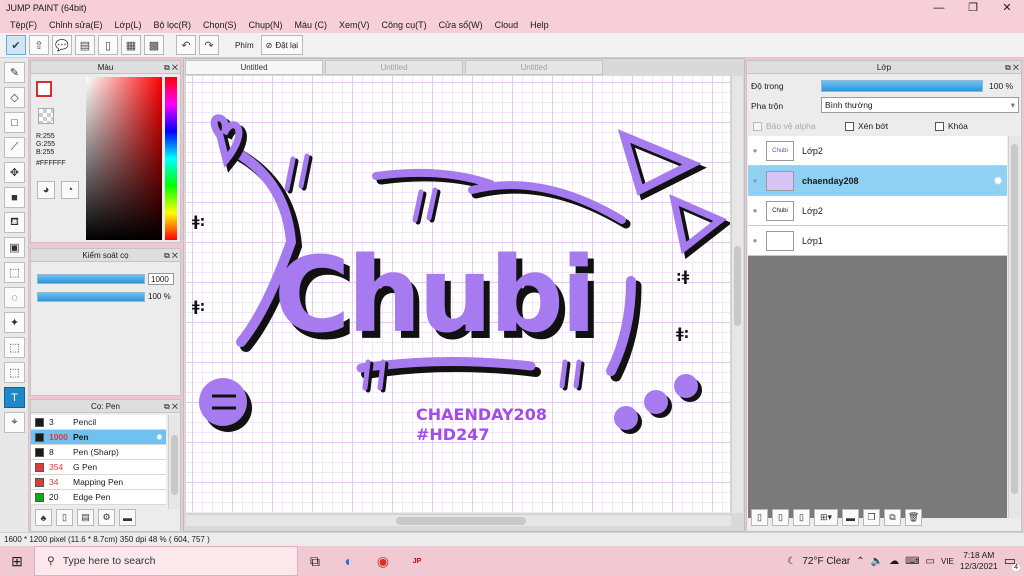 This screenshot has height=576, width=1024. What do you see at coordinates (46, 190) in the screenshot?
I see `palette-icon: ◕` at bounding box center [46, 190].